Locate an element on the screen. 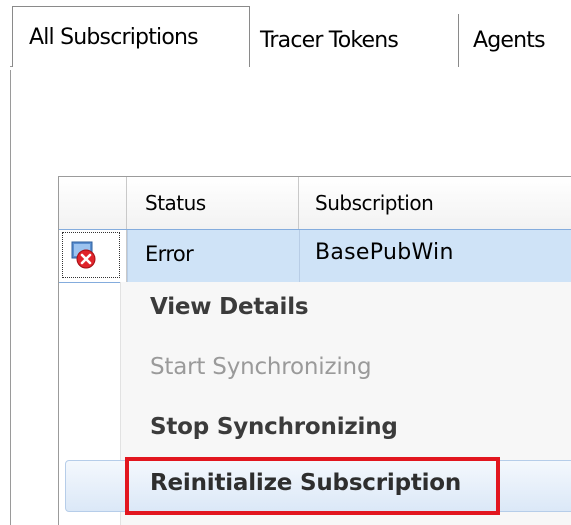 The width and height of the screenshot is (571, 525). row-subscription: BasePubWin is located at coordinates (384, 252).